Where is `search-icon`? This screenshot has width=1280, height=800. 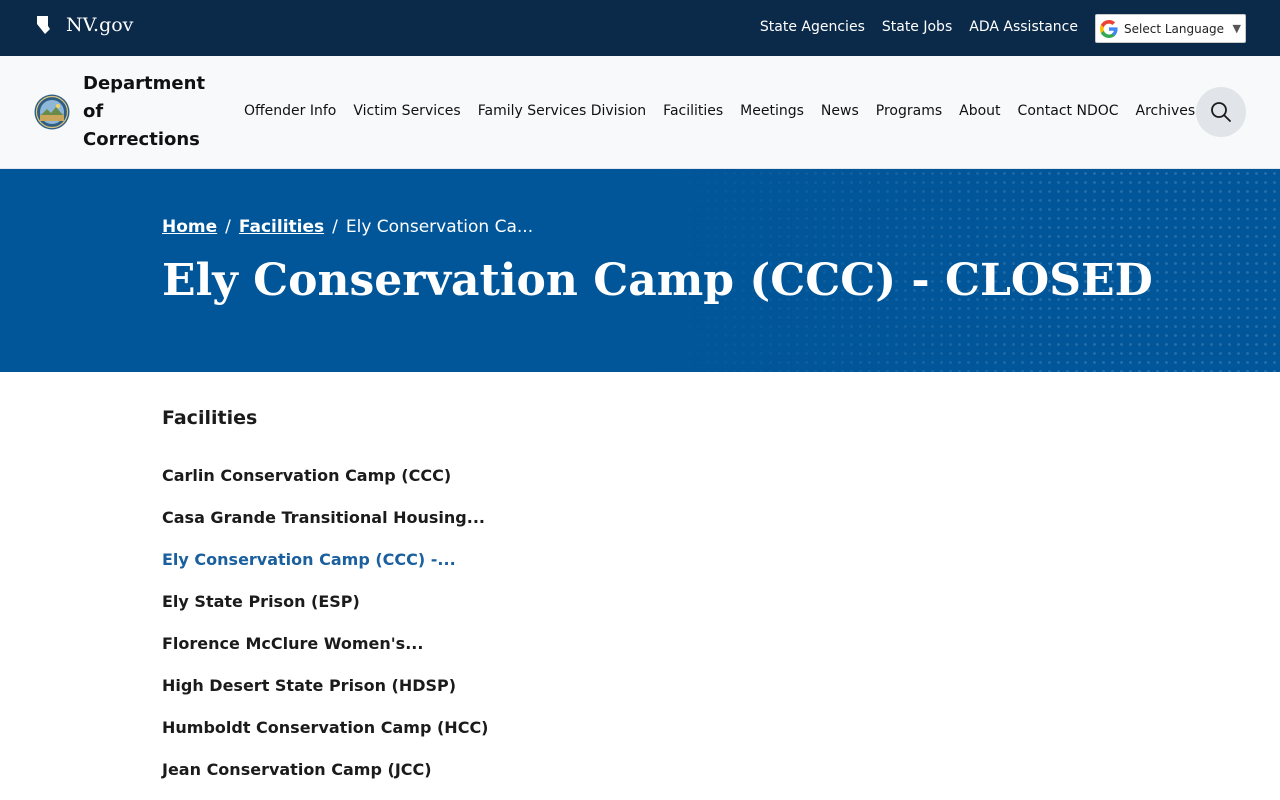 search-icon is located at coordinates (1221, 112).